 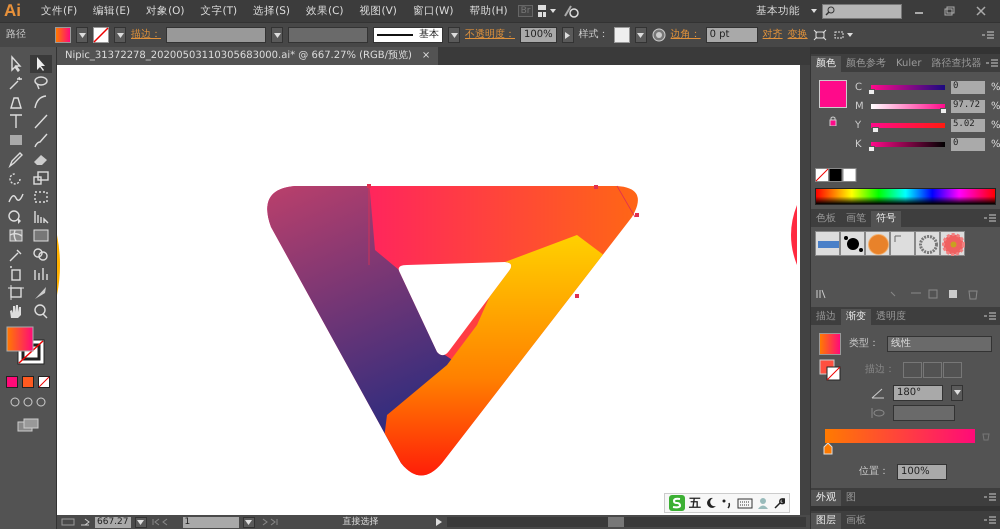 I want to click on vertical-scrollbar, so click(x=805, y=290).